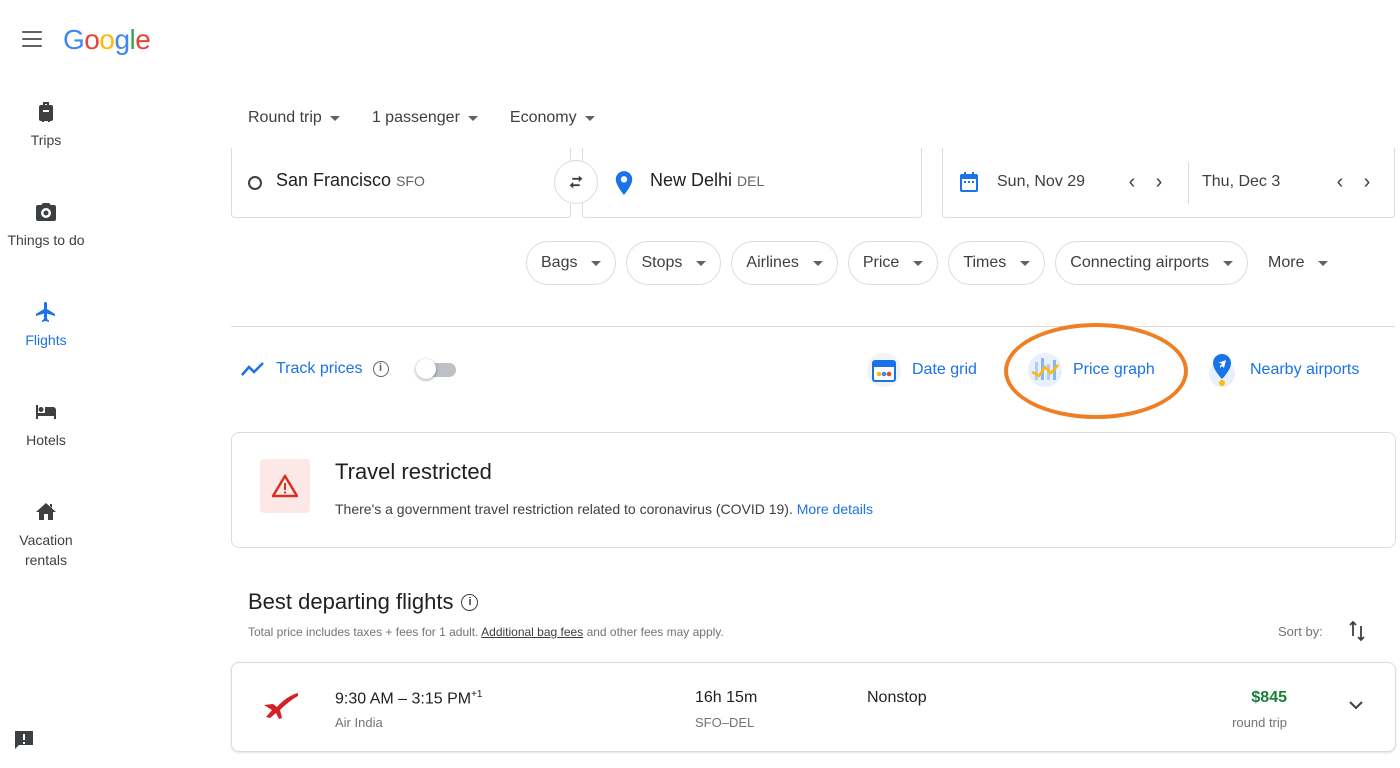  Describe the element at coordinates (436, 369) in the screenshot. I see `track-prices-toggle` at that location.